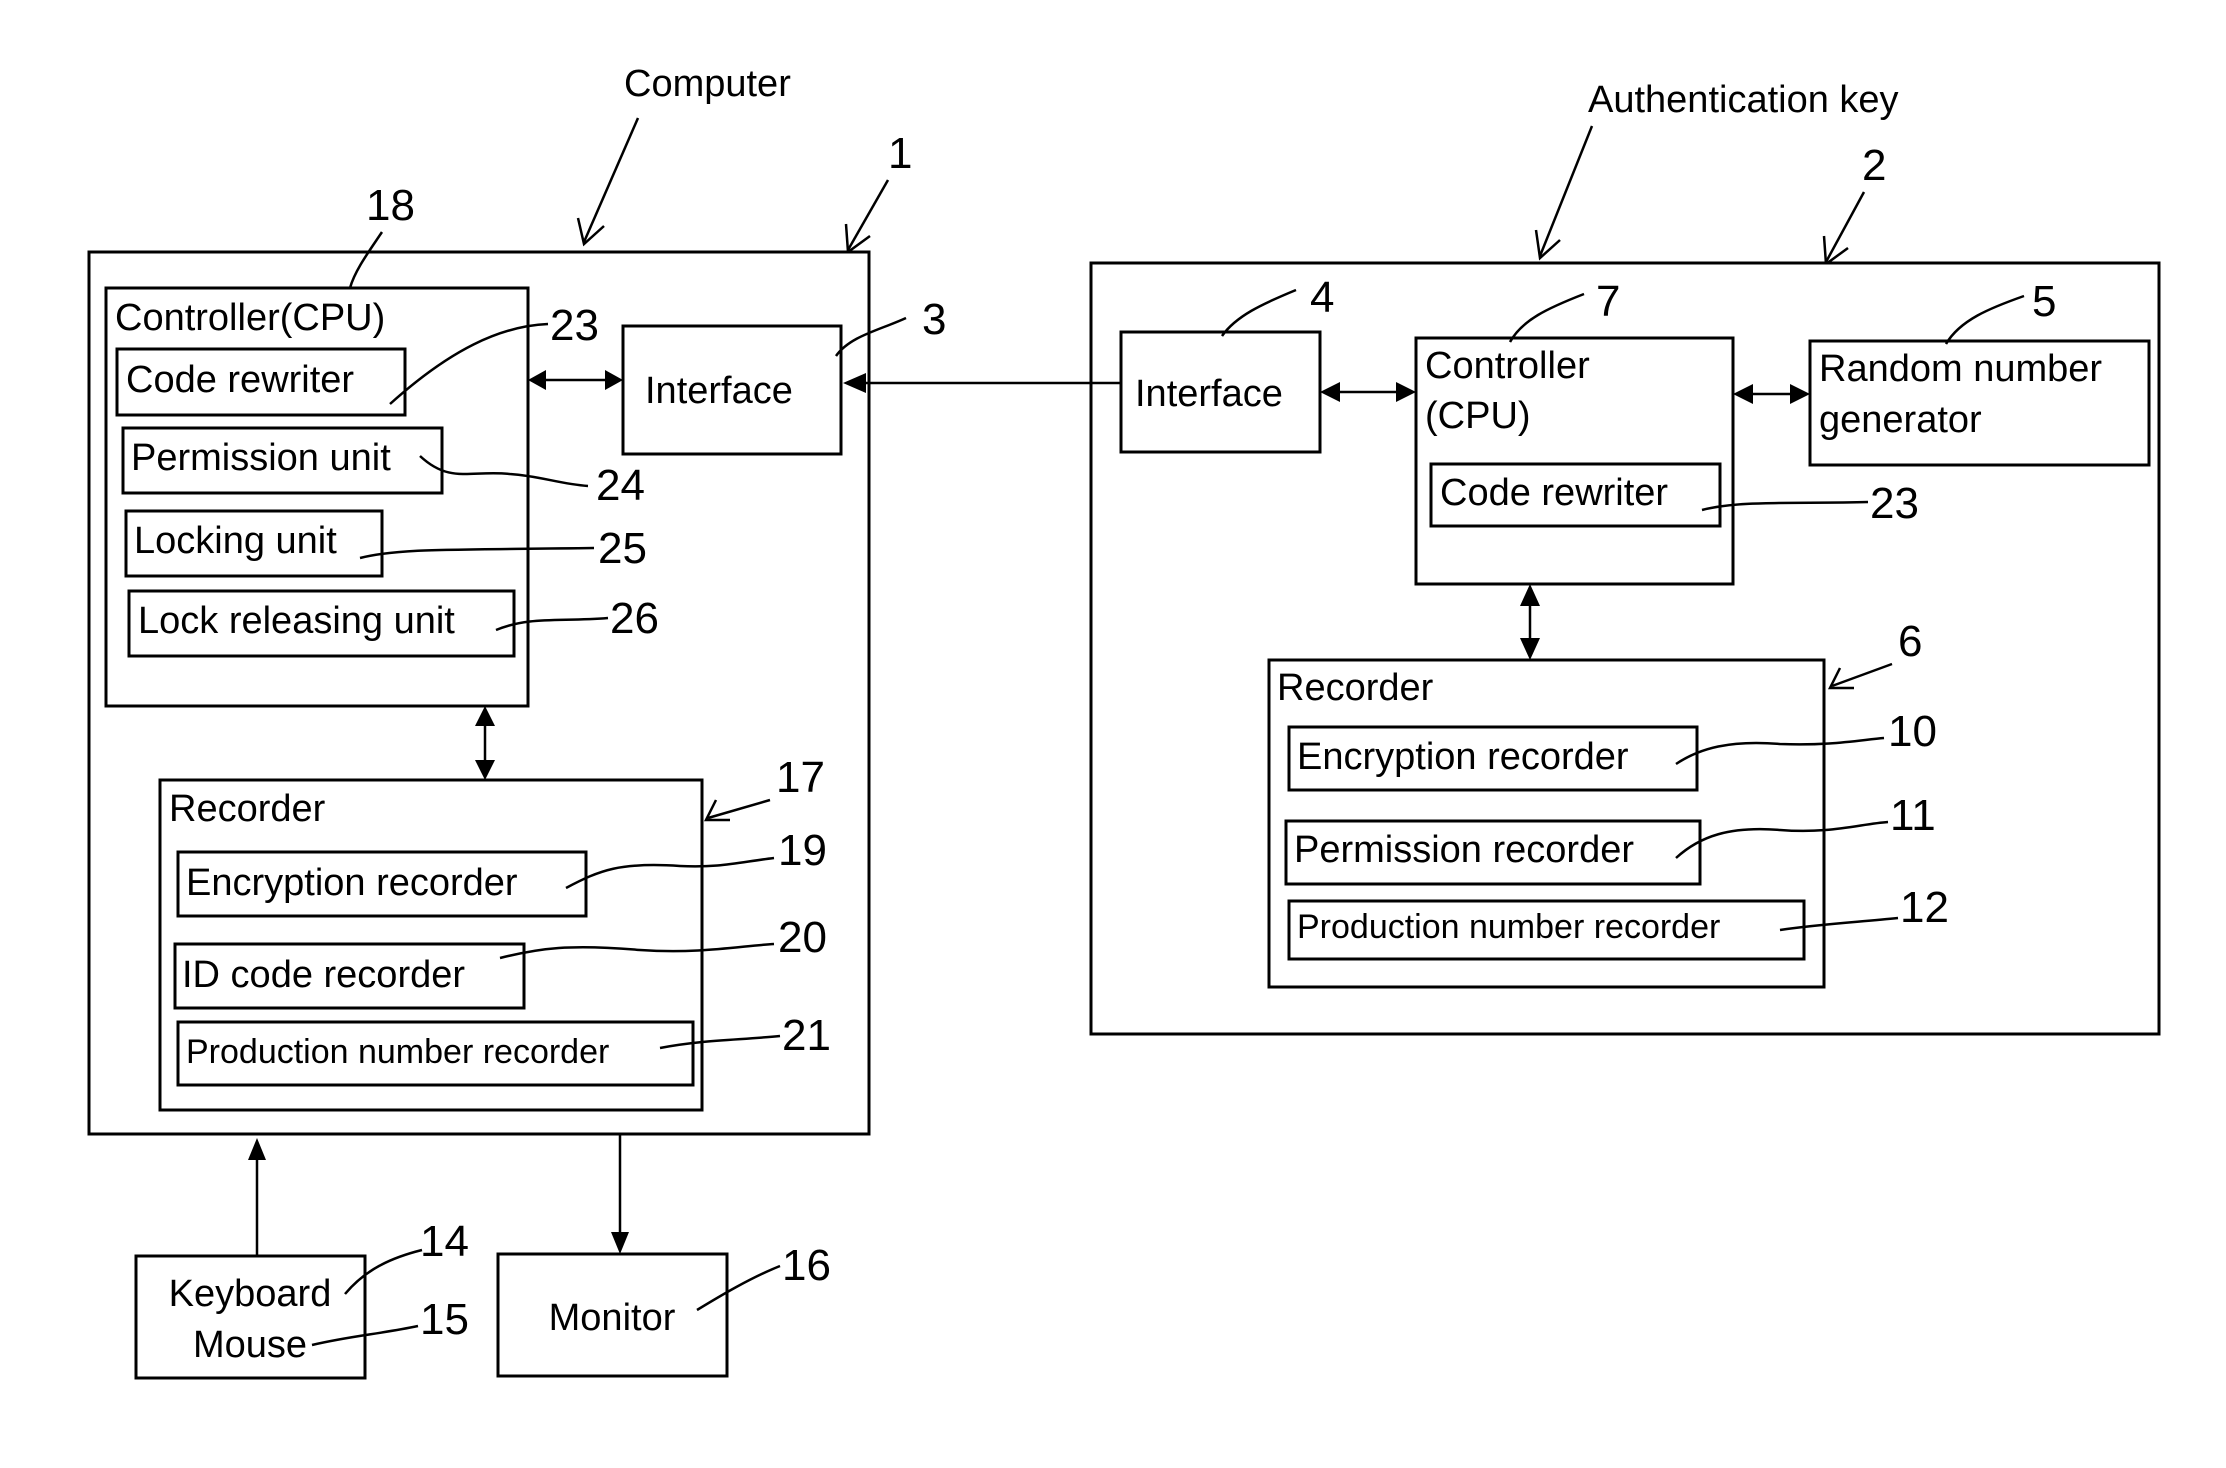 This screenshot has height=1468, width=2226. I want to click on ref-6: 6, so click(1910, 641).